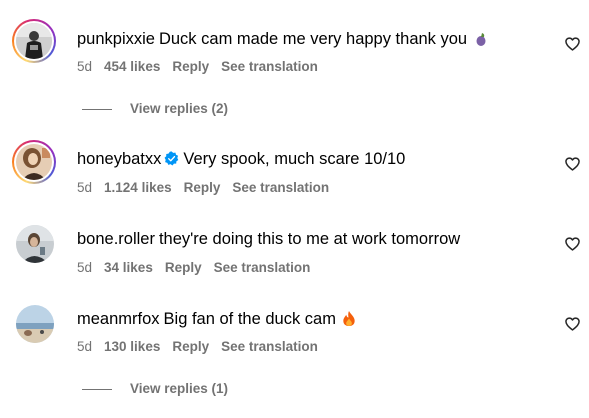  What do you see at coordinates (294, 159) in the screenshot?
I see `comment-text: Very spook, much scare 10/10` at bounding box center [294, 159].